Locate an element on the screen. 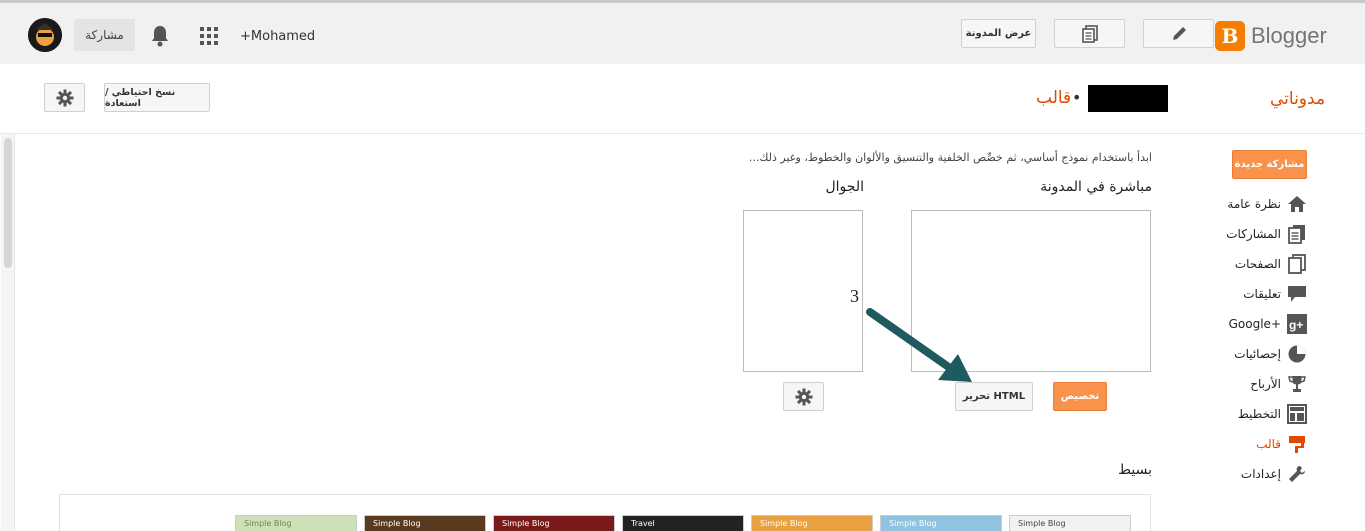 Image resolution: width=1365 pixels, height=531 pixels. trophy-icon is located at coordinates (1297, 384).